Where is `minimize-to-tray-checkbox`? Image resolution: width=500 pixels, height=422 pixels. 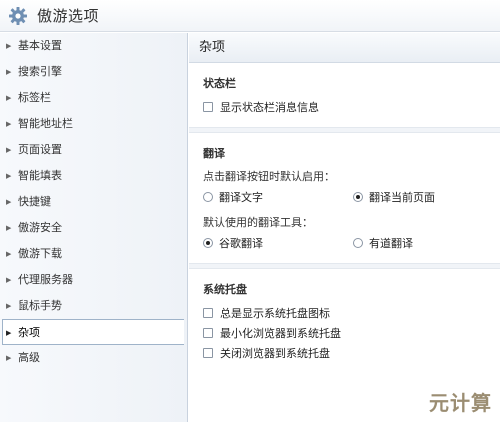 minimize-to-tray-checkbox is located at coordinates (208, 333).